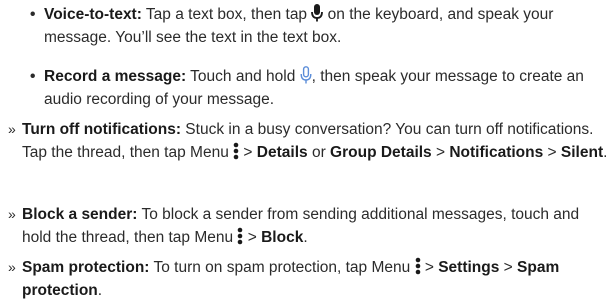 This screenshot has width=614, height=302. What do you see at coordinates (317, 13) in the screenshot?
I see `mic-solid-icon` at bounding box center [317, 13].